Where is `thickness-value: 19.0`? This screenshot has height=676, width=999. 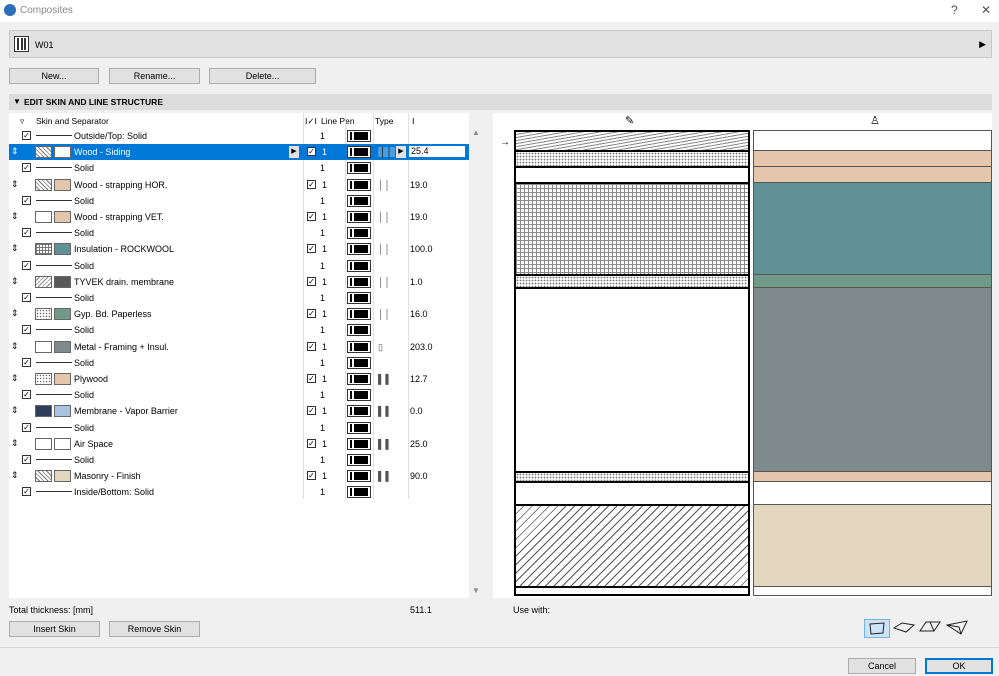 thickness-value: 19.0 is located at coordinates (419, 217).